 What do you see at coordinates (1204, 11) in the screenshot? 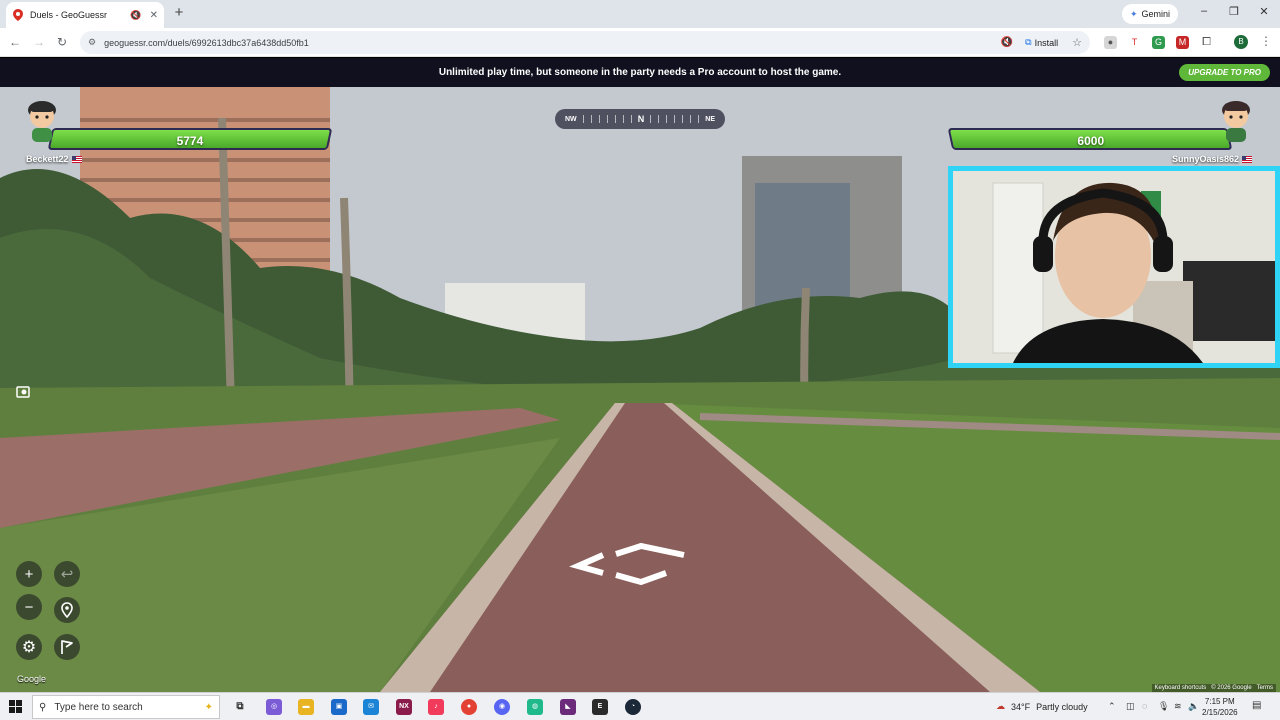
I see `minimize-icon: –` at bounding box center [1204, 11].